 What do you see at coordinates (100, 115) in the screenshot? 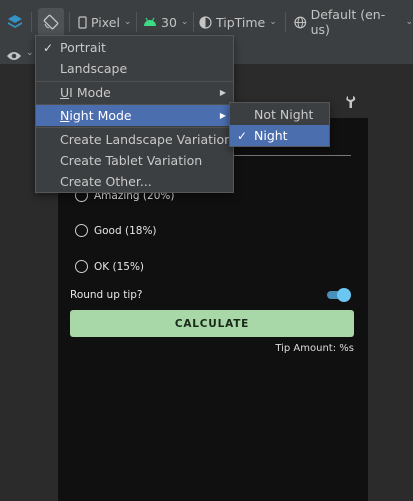
I see `menu-item-label: ight Mode` at bounding box center [100, 115].